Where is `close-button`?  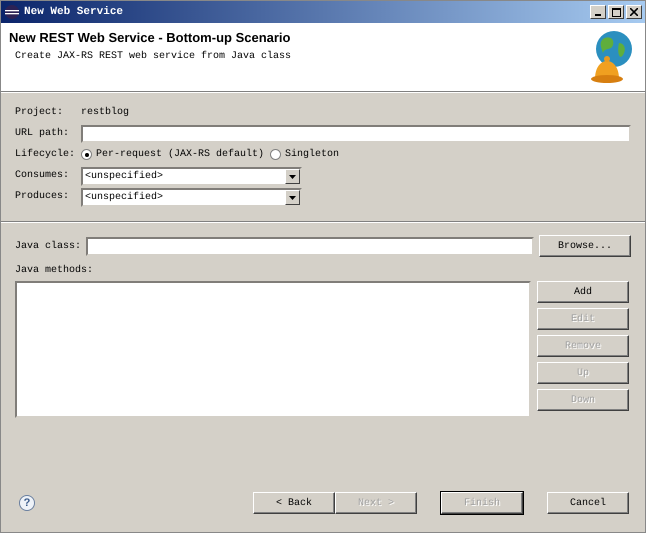
close-button is located at coordinates (634, 12).